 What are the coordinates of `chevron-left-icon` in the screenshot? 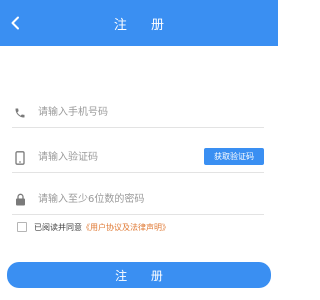 It's located at (15, 23).